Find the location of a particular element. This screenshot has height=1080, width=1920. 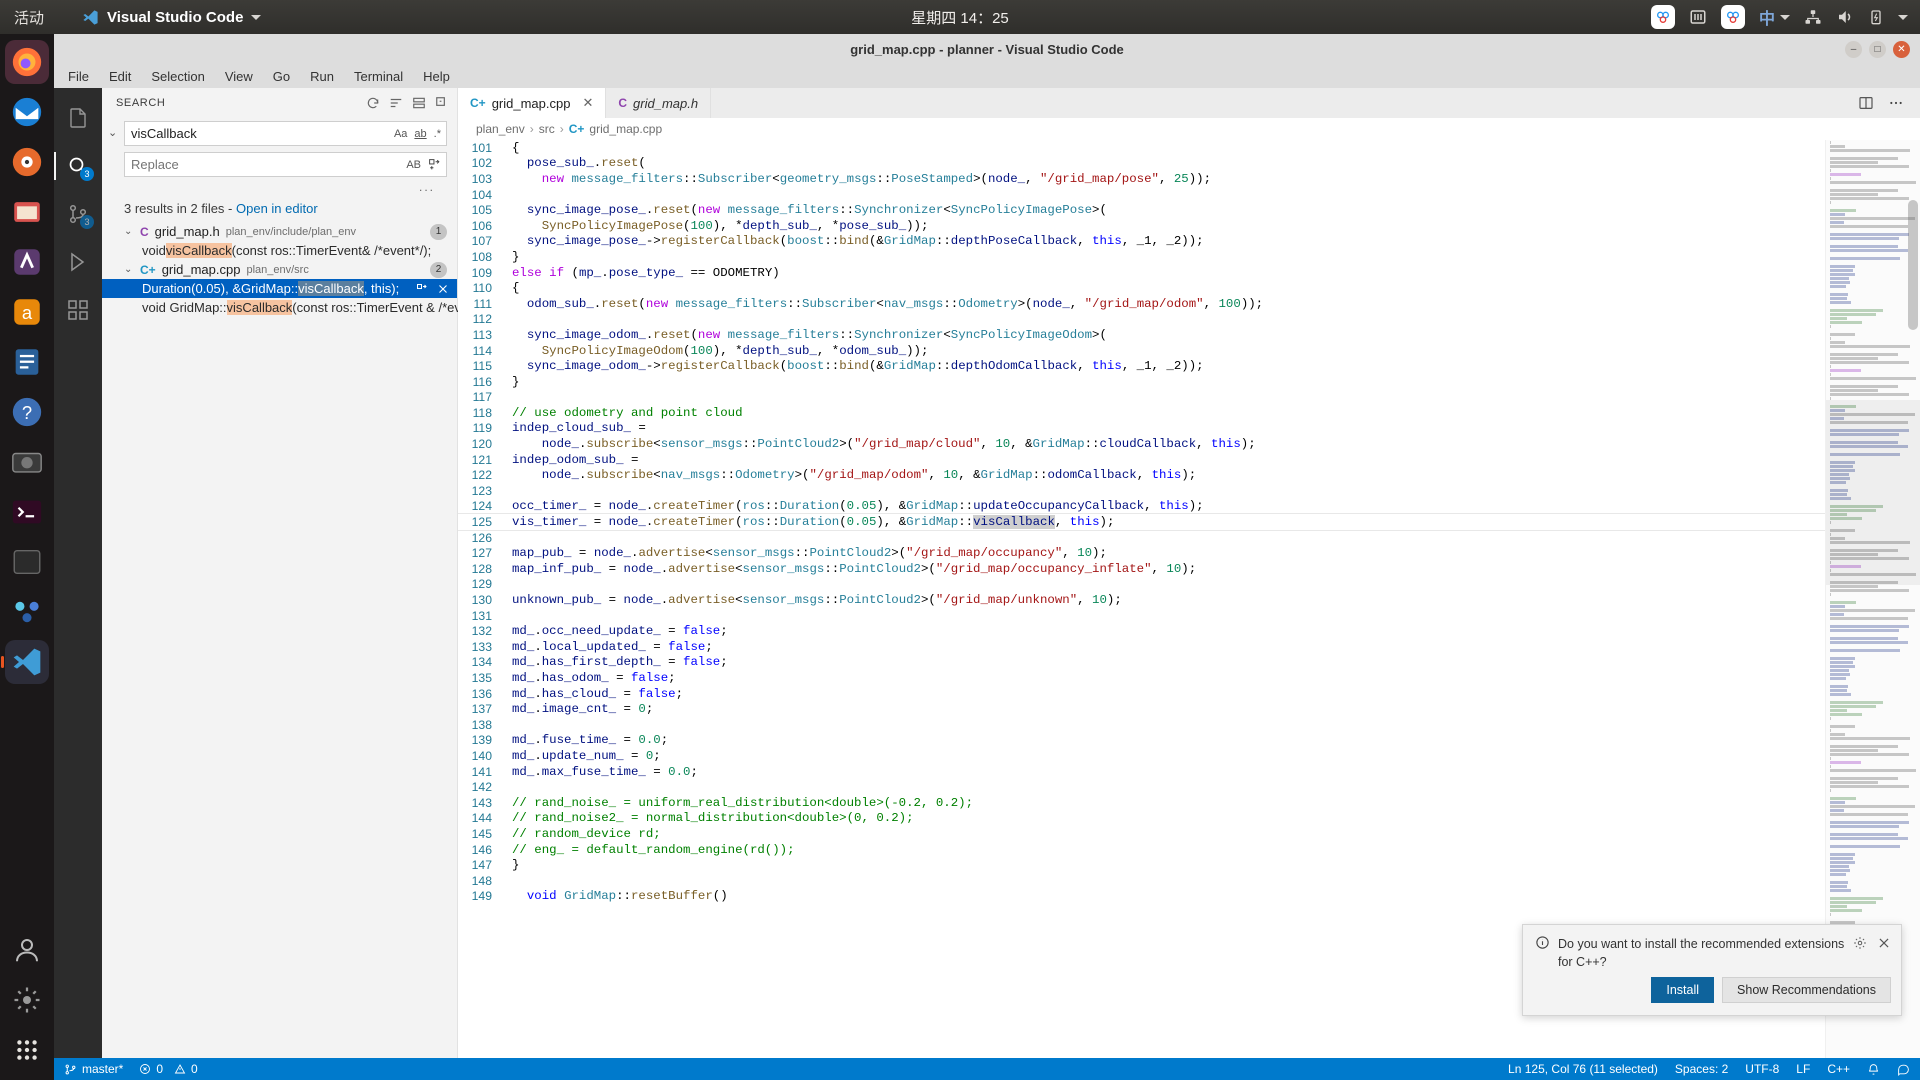

code-line: 118 // use odometry and point cloud is located at coordinates (1141, 413).